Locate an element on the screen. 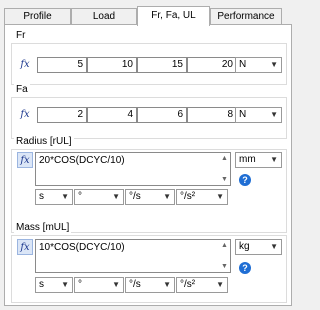 The image size is (320, 310). tab-bar: Profile Load Fr, Fa, UL Performance is located at coordinates (143, 16).